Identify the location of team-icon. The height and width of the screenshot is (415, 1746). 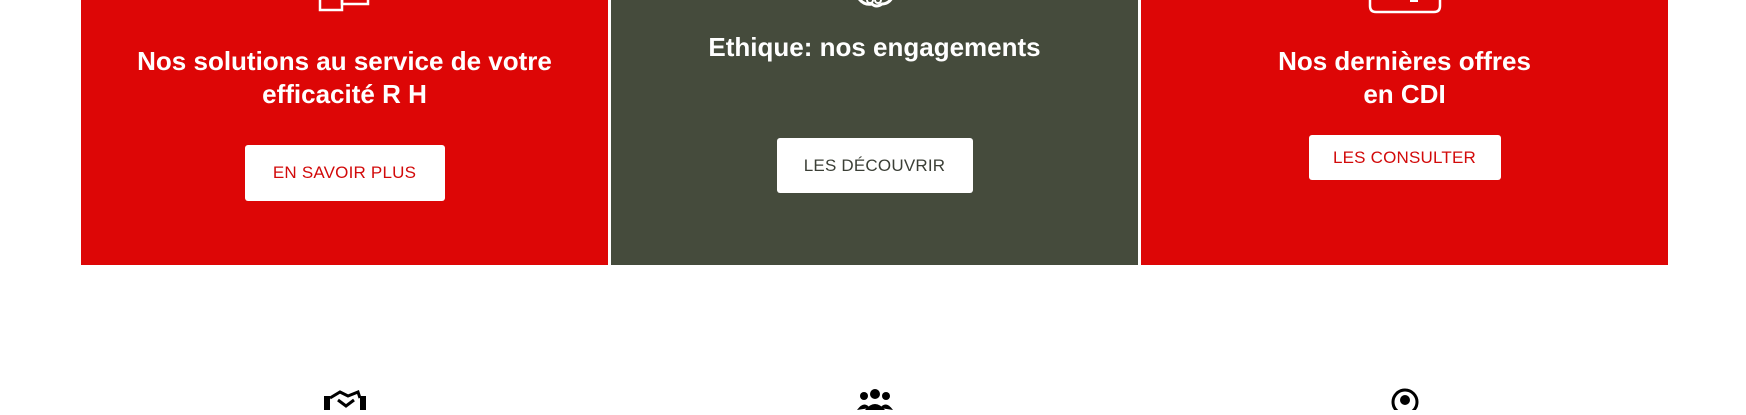
(875, 401).